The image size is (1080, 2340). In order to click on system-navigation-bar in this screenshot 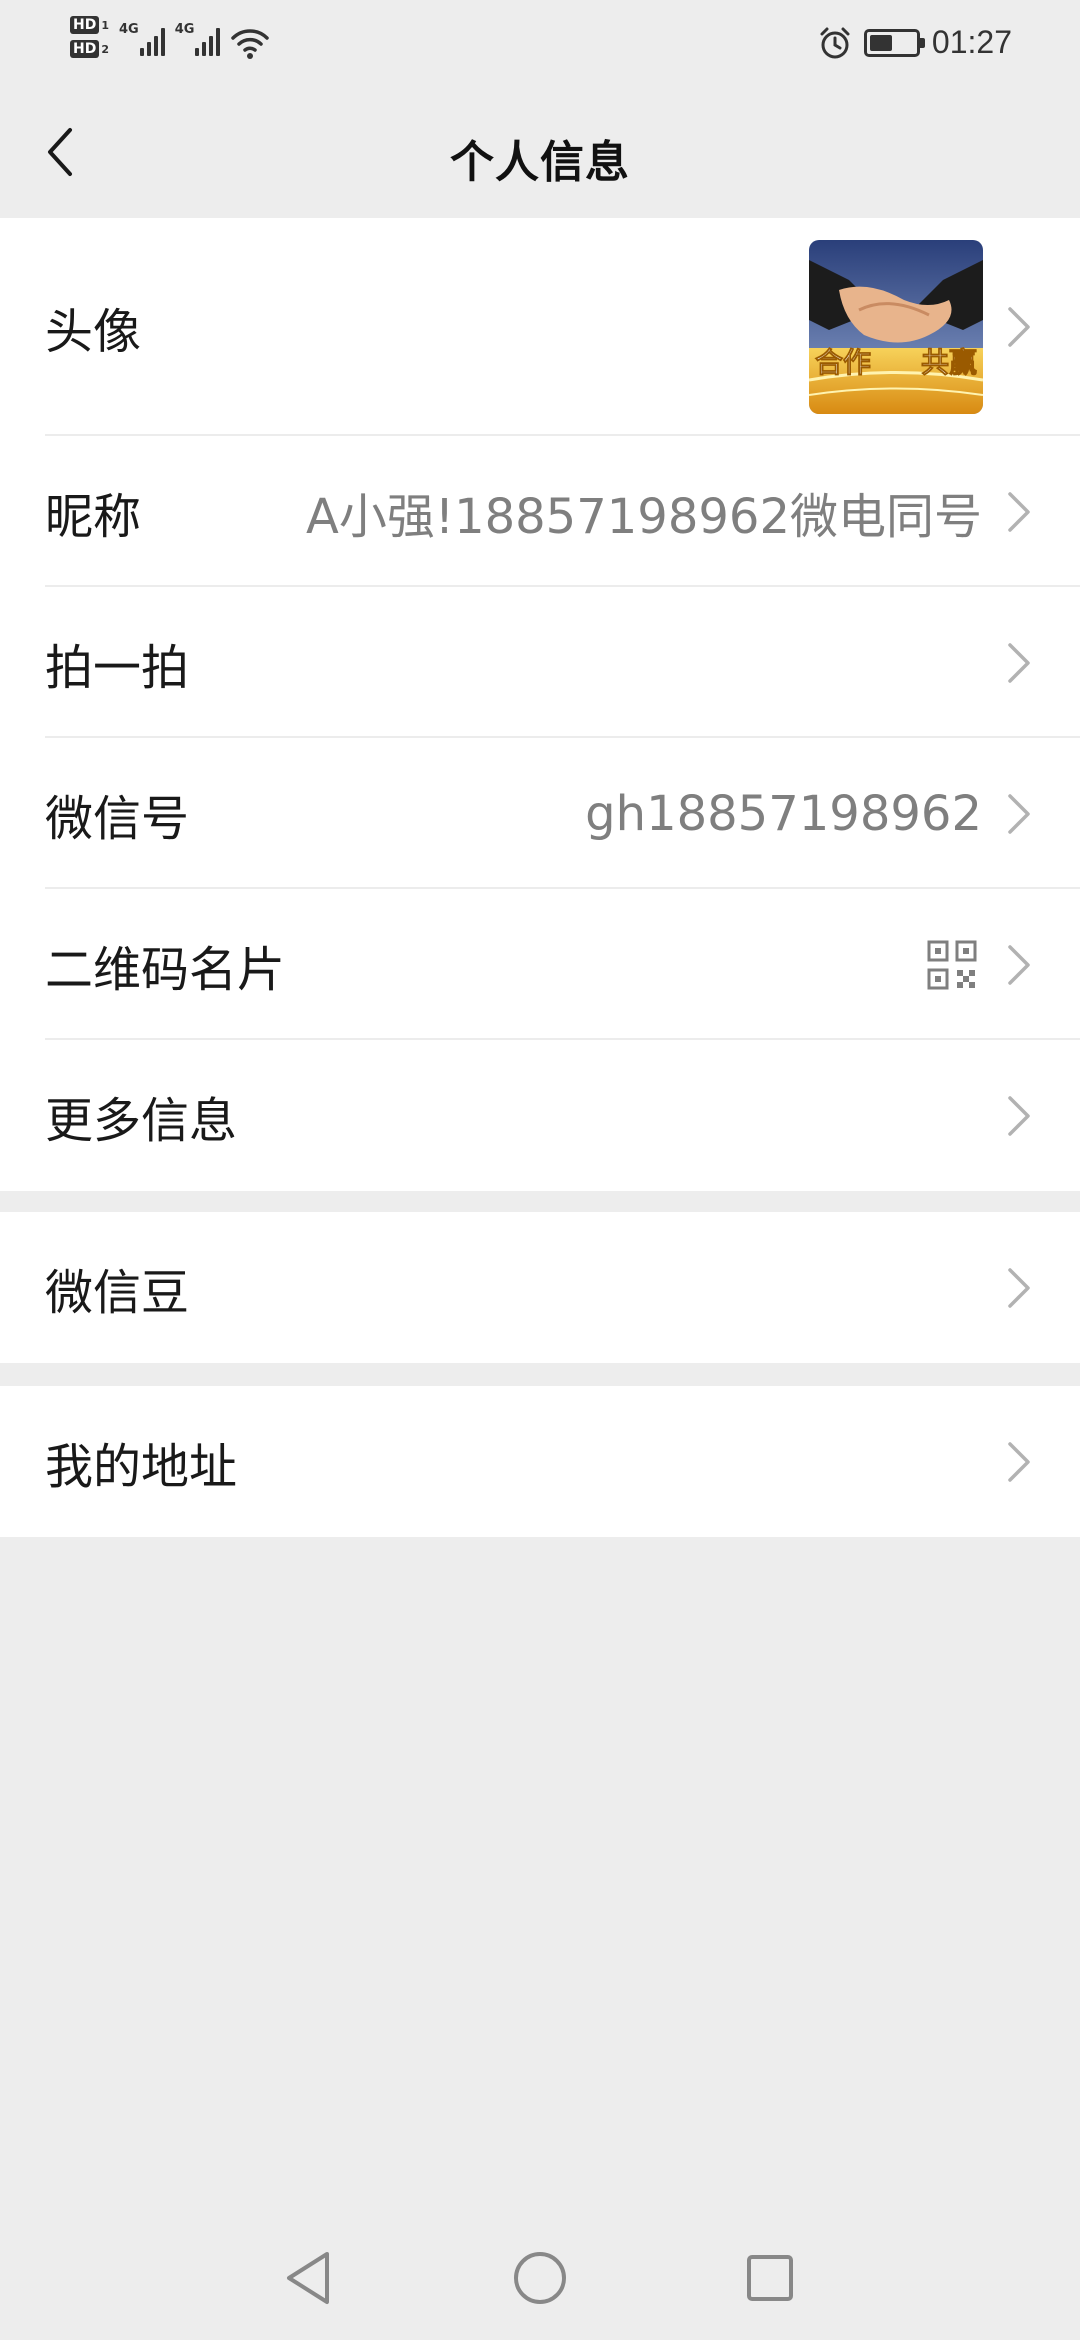, I will do `click(540, 2280)`.